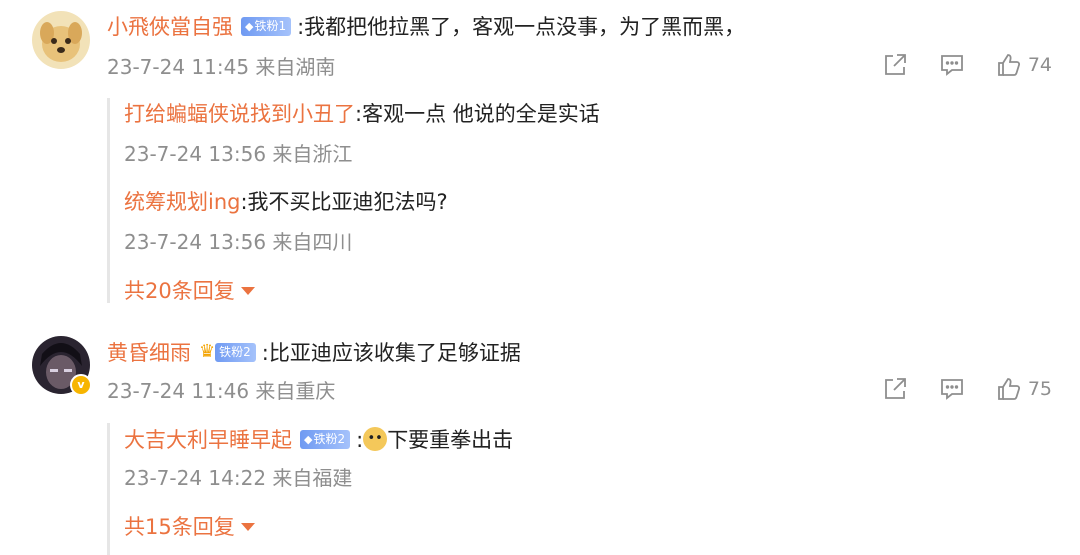 The height and width of the screenshot is (555, 1080). Describe the element at coordinates (207, 351) in the screenshot. I see `crown-icon: ♛` at that location.